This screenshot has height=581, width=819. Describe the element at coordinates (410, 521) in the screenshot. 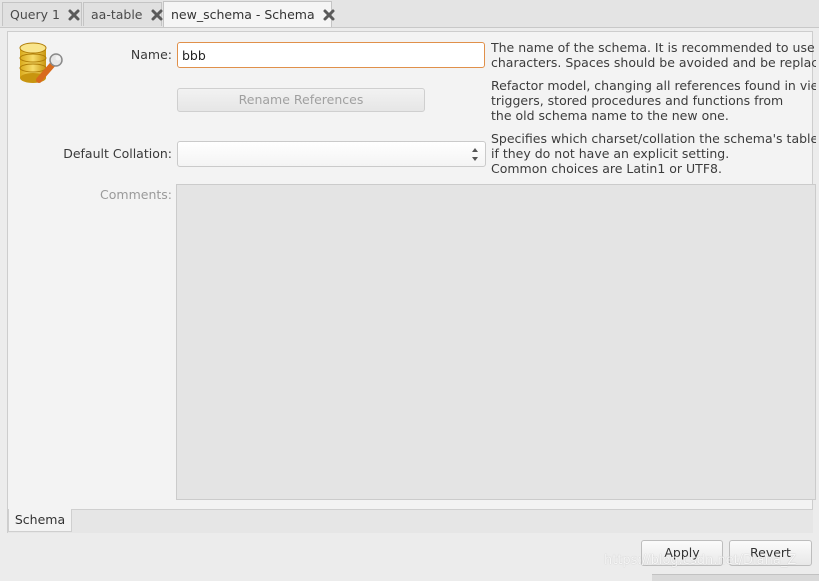

I see `bottom-tab-bar: Schema` at that location.